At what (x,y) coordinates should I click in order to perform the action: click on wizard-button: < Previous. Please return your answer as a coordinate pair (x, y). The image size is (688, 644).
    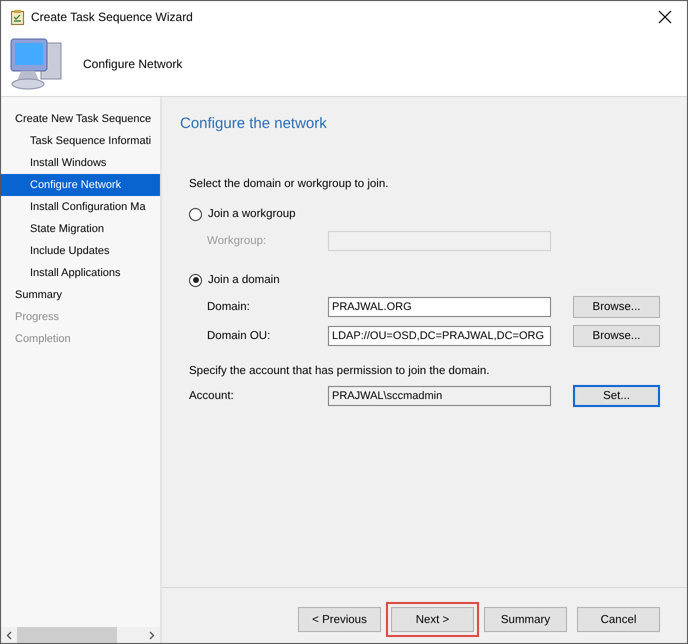
    Looking at the image, I should click on (339, 619).